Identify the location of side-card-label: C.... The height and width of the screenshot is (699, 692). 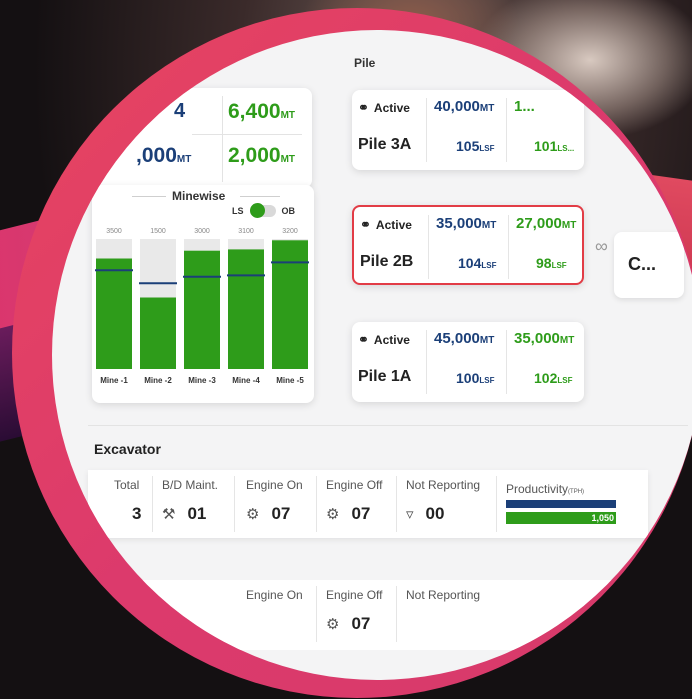
(642, 264).